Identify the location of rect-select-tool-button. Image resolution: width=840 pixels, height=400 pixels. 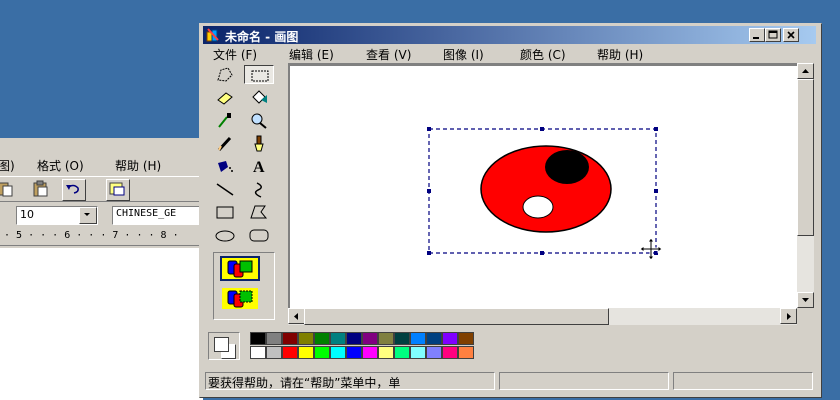
(259, 74).